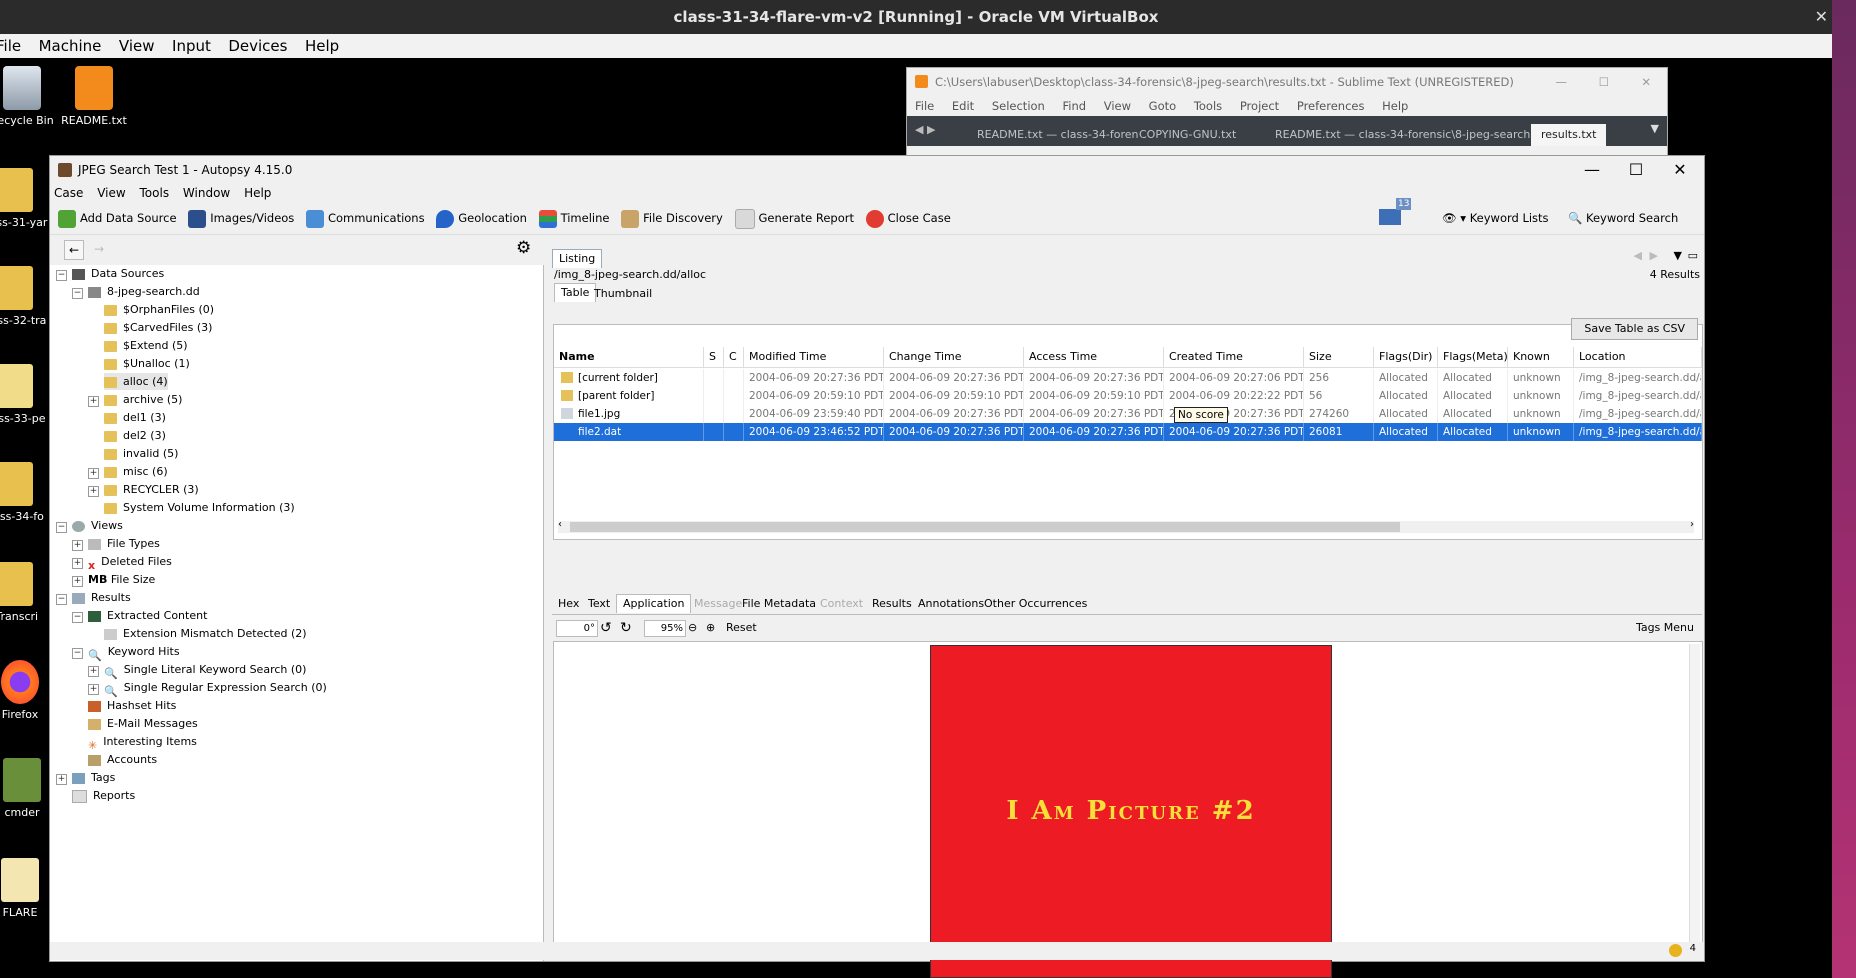 Image resolution: width=1856 pixels, height=978 pixels. Describe the element at coordinates (714, 357) in the screenshot. I see `column-header-1: S` at that location.